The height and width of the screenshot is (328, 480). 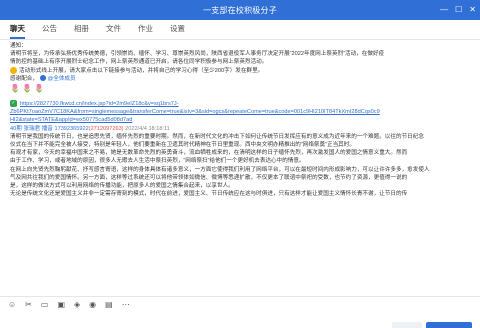 I want to click on tab-chat: 聊天, so click(x=17, y=29).